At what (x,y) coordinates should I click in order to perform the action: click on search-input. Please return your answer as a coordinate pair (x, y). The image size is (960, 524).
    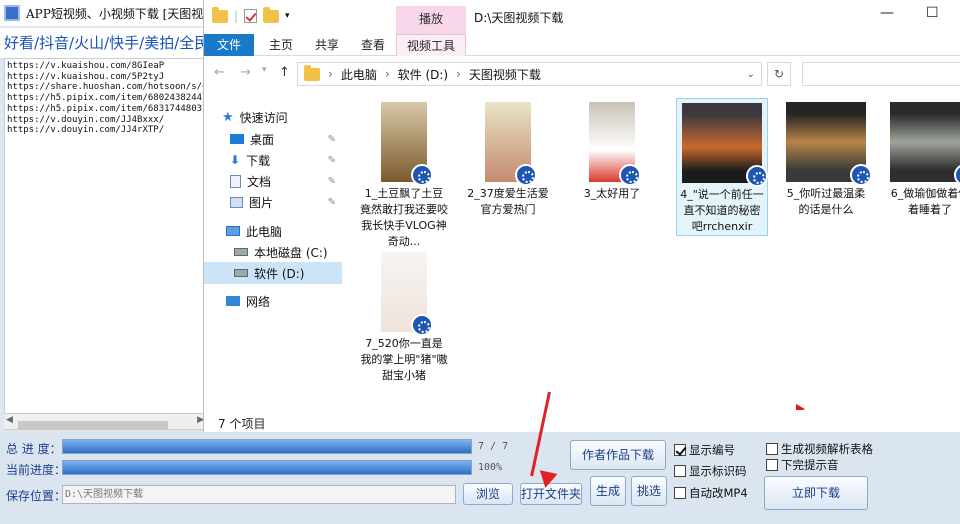
    Looking at the image, I should click on (881, 74).